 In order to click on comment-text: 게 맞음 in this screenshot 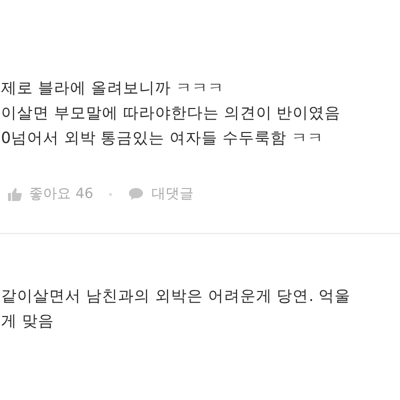, I will do `click(28, 321)`.